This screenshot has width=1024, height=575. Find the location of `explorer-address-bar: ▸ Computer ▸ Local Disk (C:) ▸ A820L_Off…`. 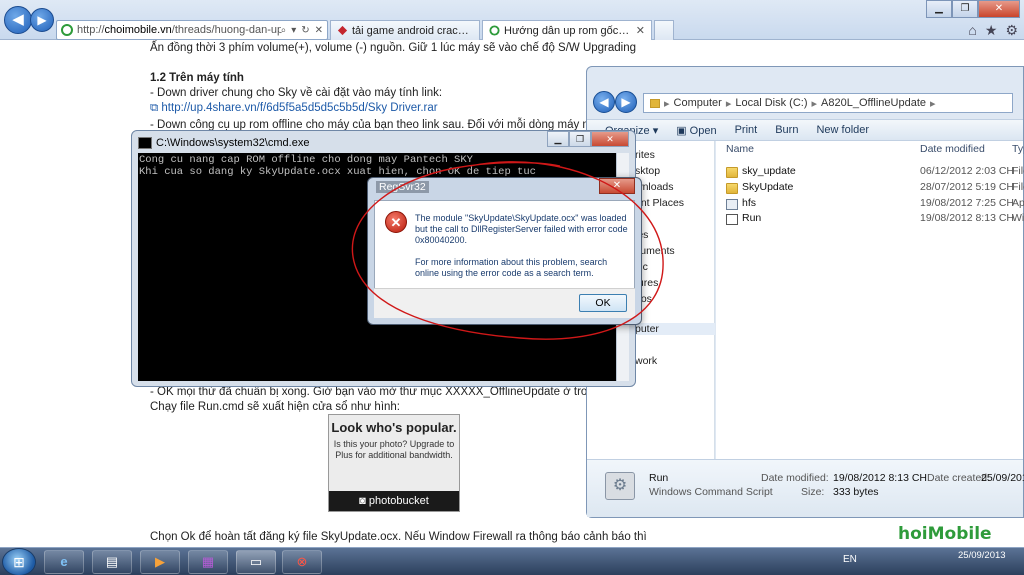

explorer-address-bar: ▸ Computer ▸ Local Disk (C:) ▸ A820L_Off… is located at coordinates (828, 103).